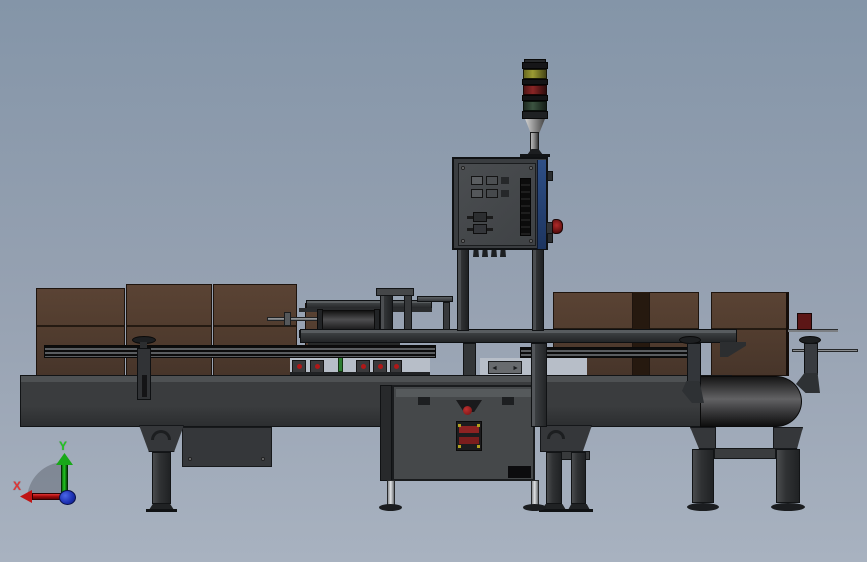  Describe the element at coordinates (519, 472) in the screenshot. I see `name-plate` at that location.